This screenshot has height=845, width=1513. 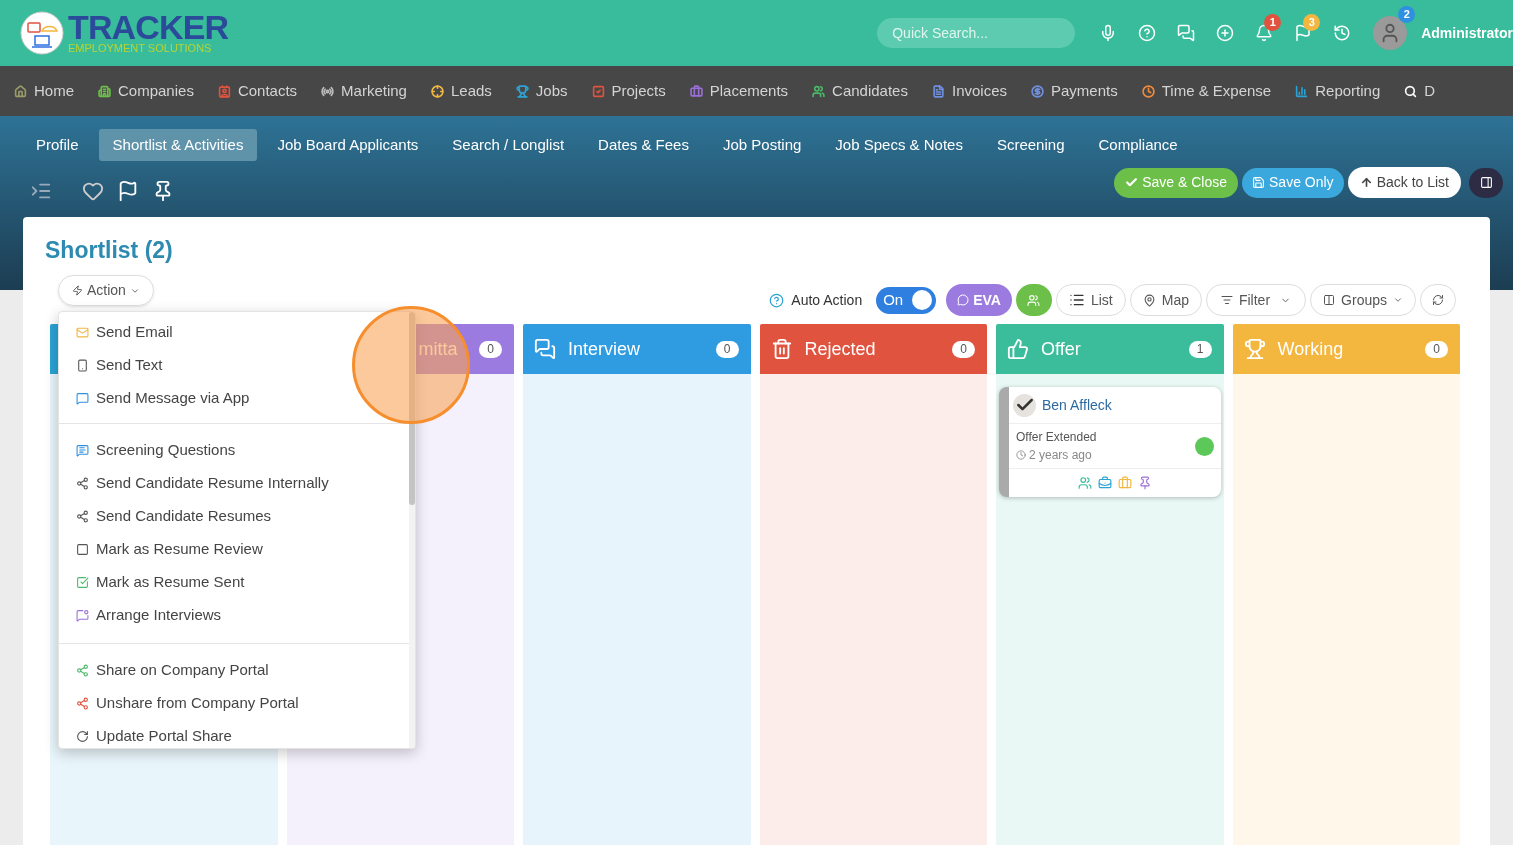 I want to click on tab: Job Board Applicants, so click(x=348, y=145).